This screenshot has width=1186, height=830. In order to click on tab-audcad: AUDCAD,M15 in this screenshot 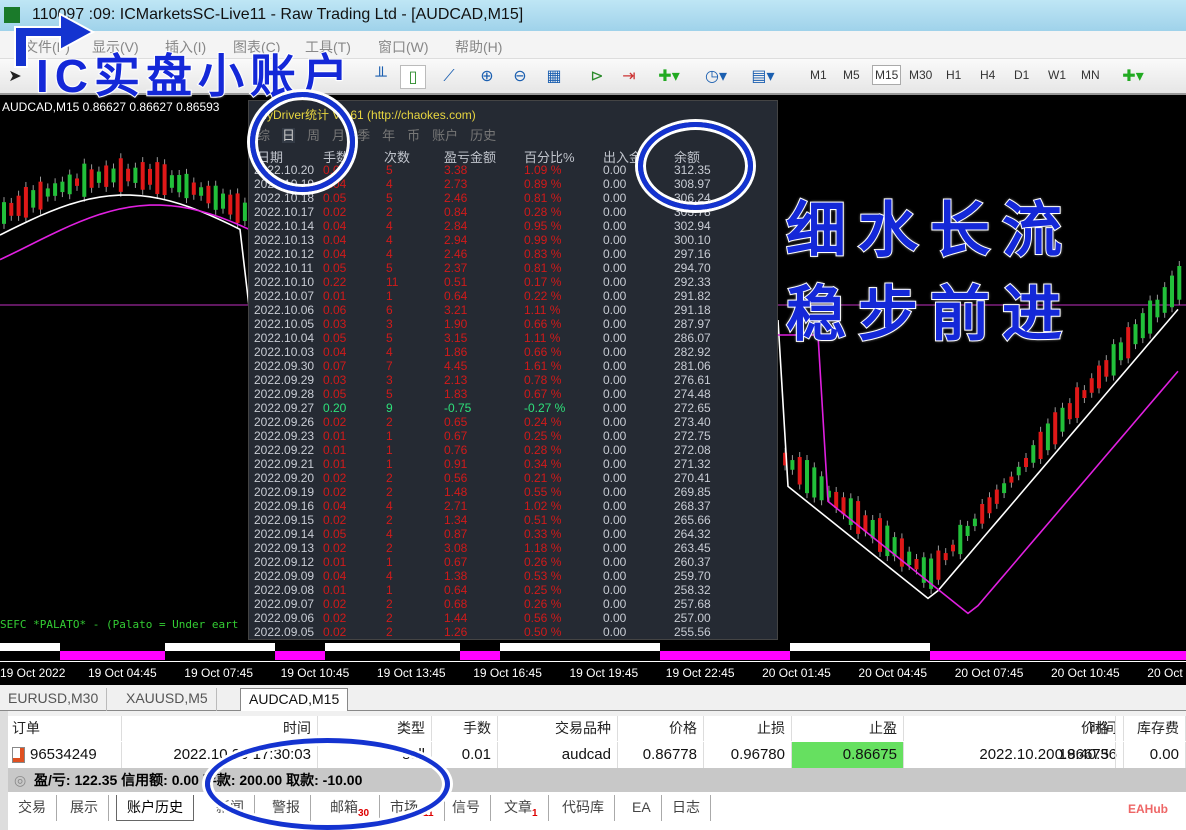, I will do `click(294, 699)`.